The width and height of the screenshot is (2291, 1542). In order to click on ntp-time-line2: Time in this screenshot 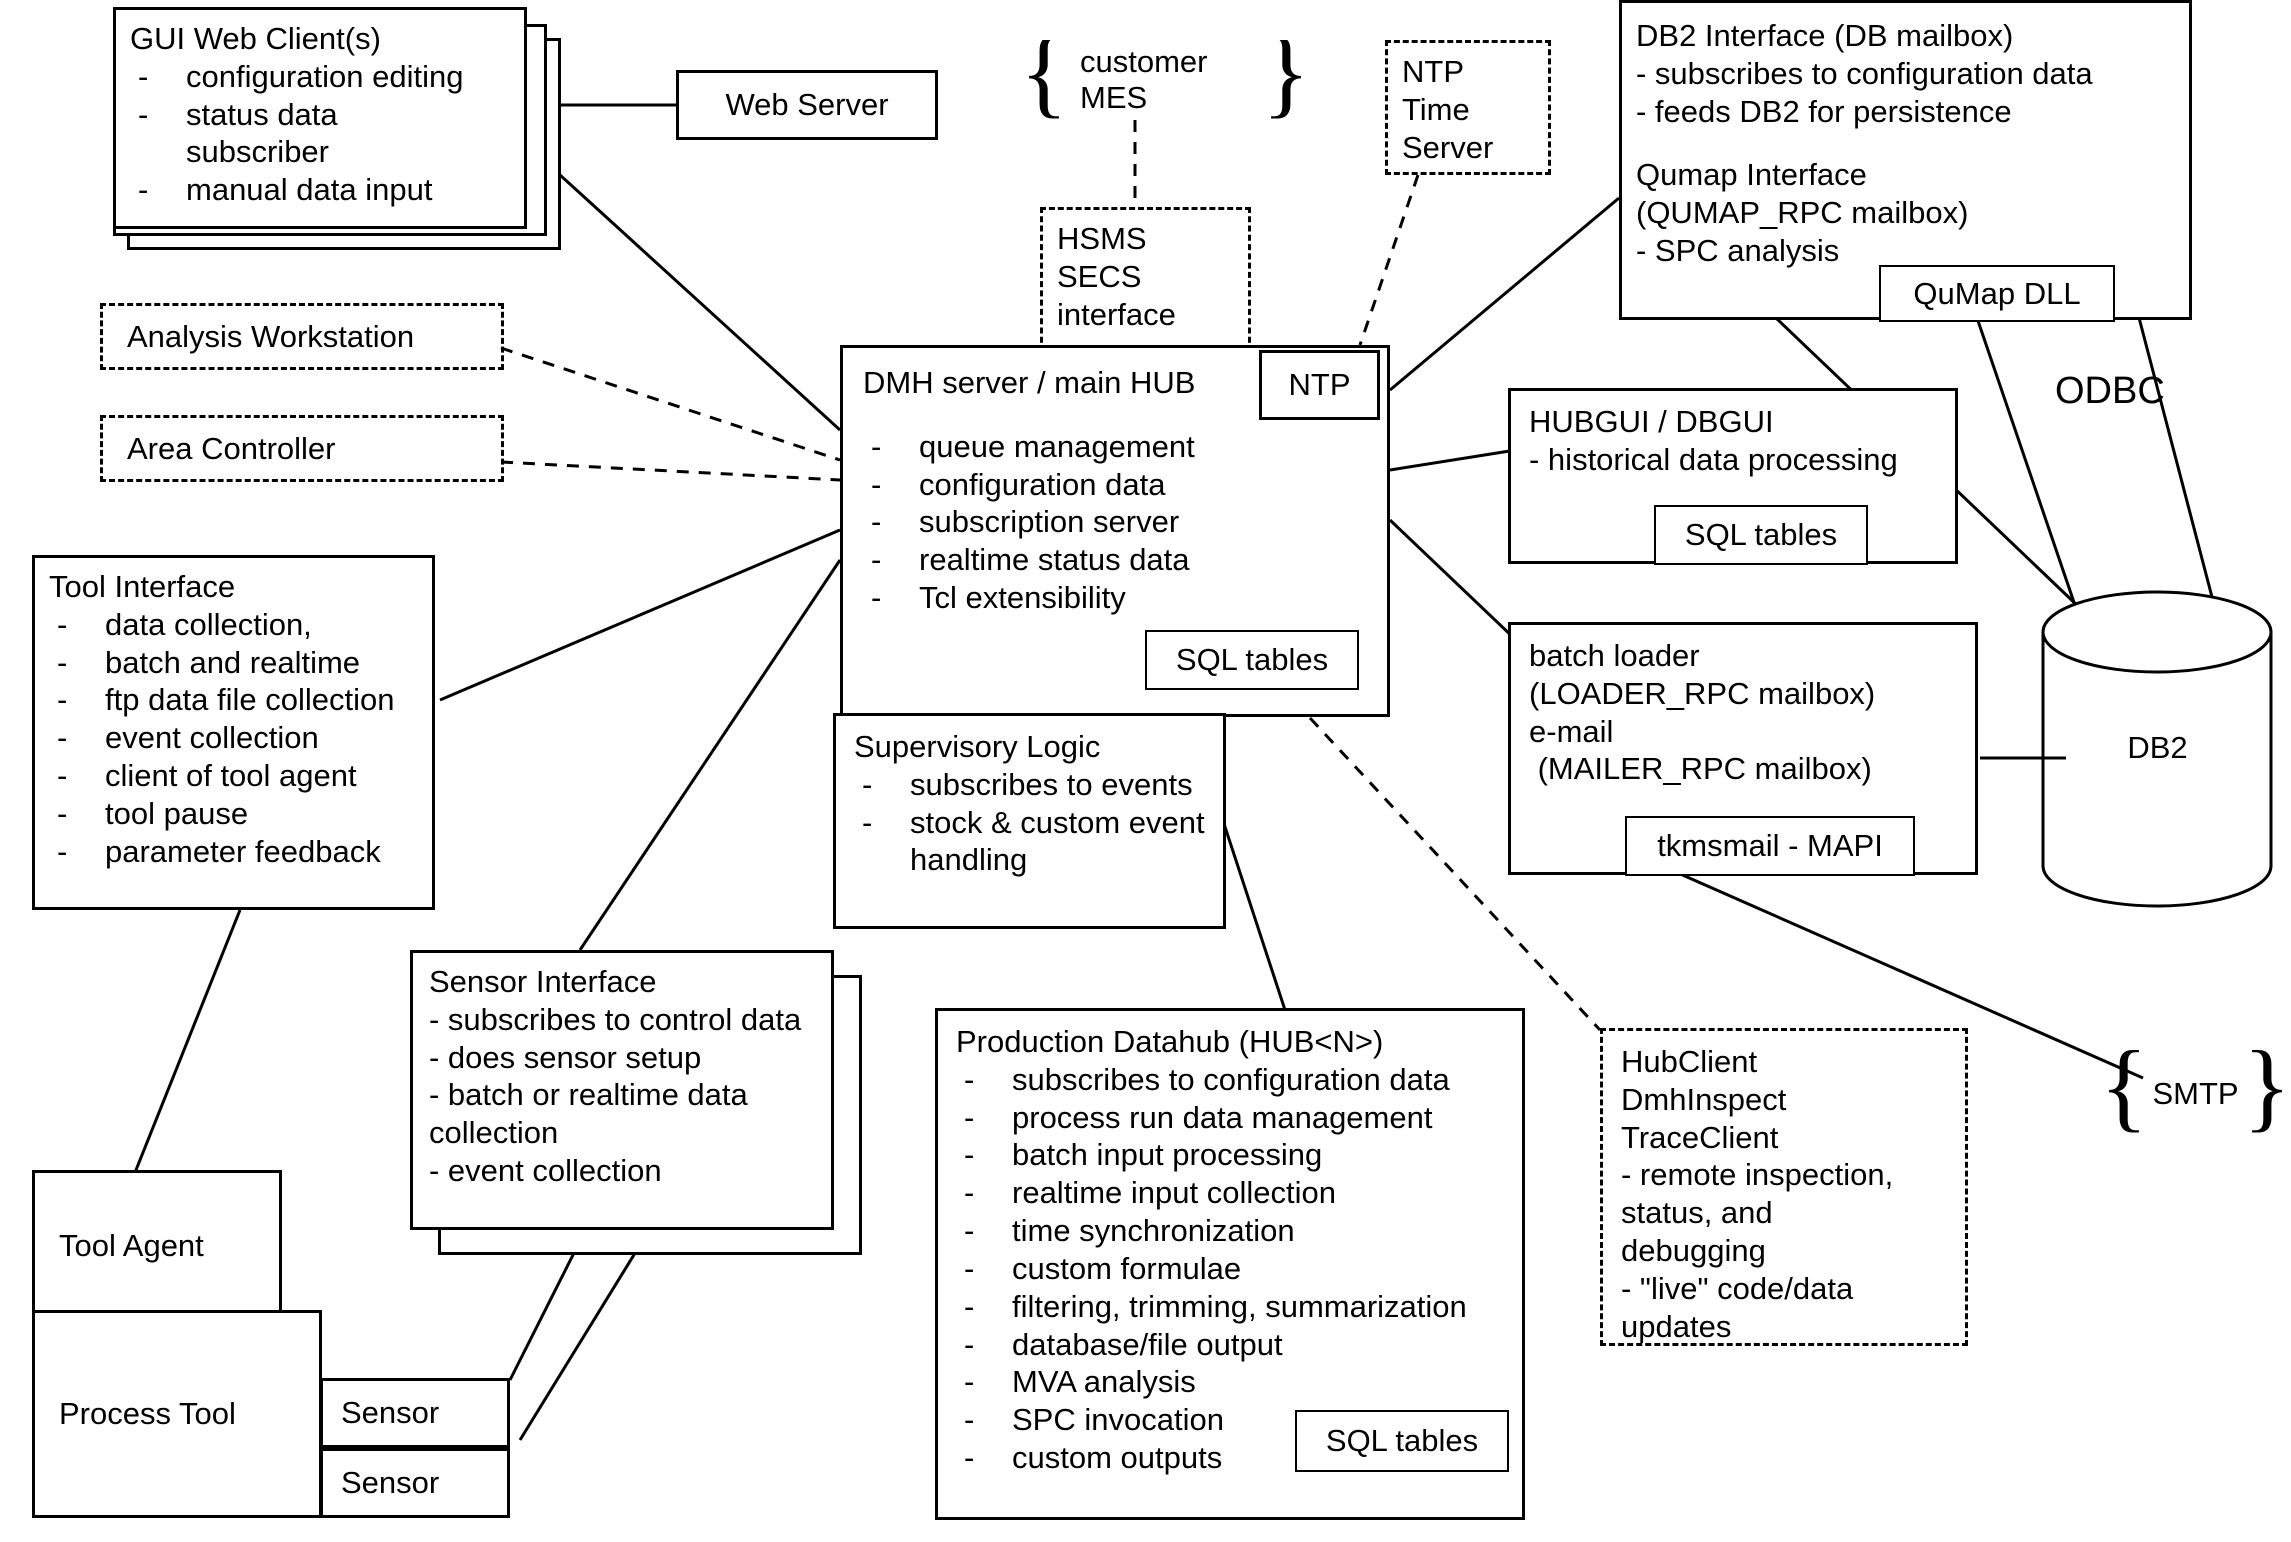, I will do `click(1436, 109)`.